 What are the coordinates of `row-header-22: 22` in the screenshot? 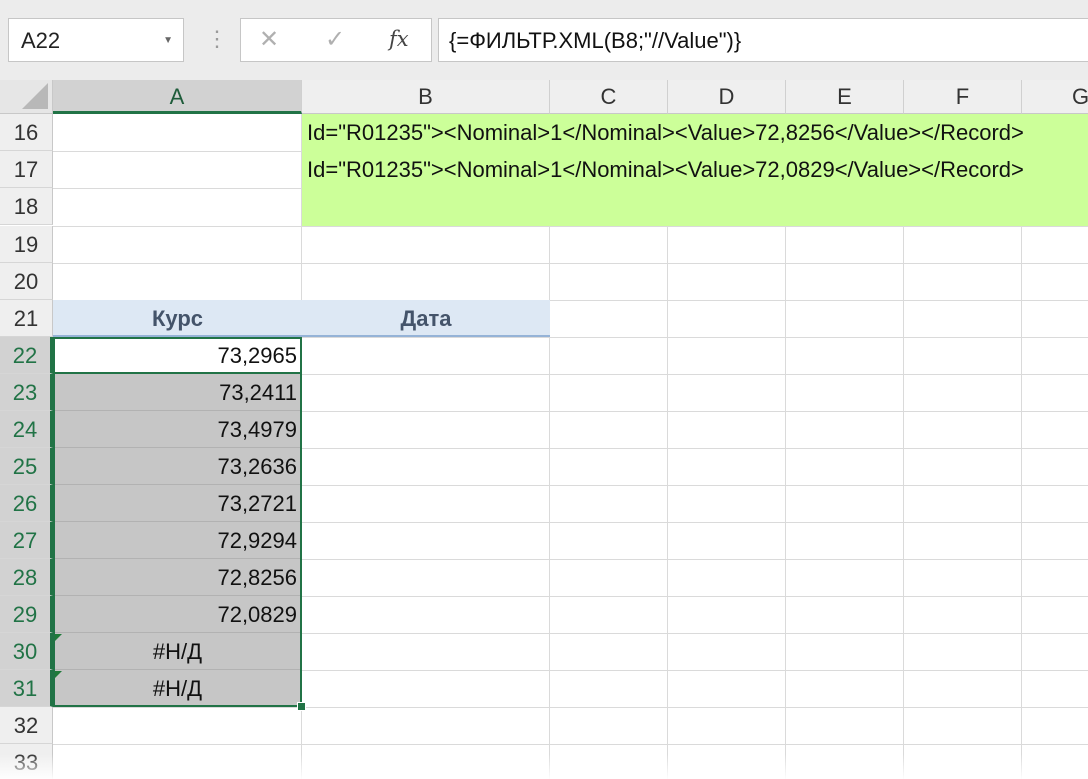 It's located at (26, 355).